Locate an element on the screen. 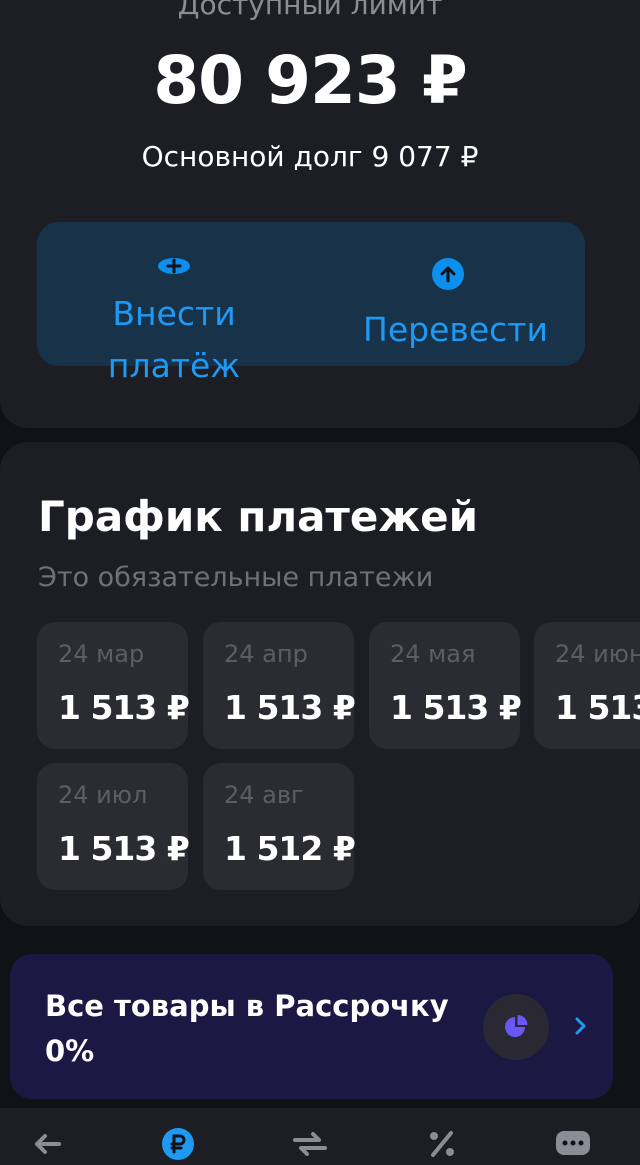  installment-promo-banner: Все товары в Рассрочку 0% is located at coordinates (311, 1026).